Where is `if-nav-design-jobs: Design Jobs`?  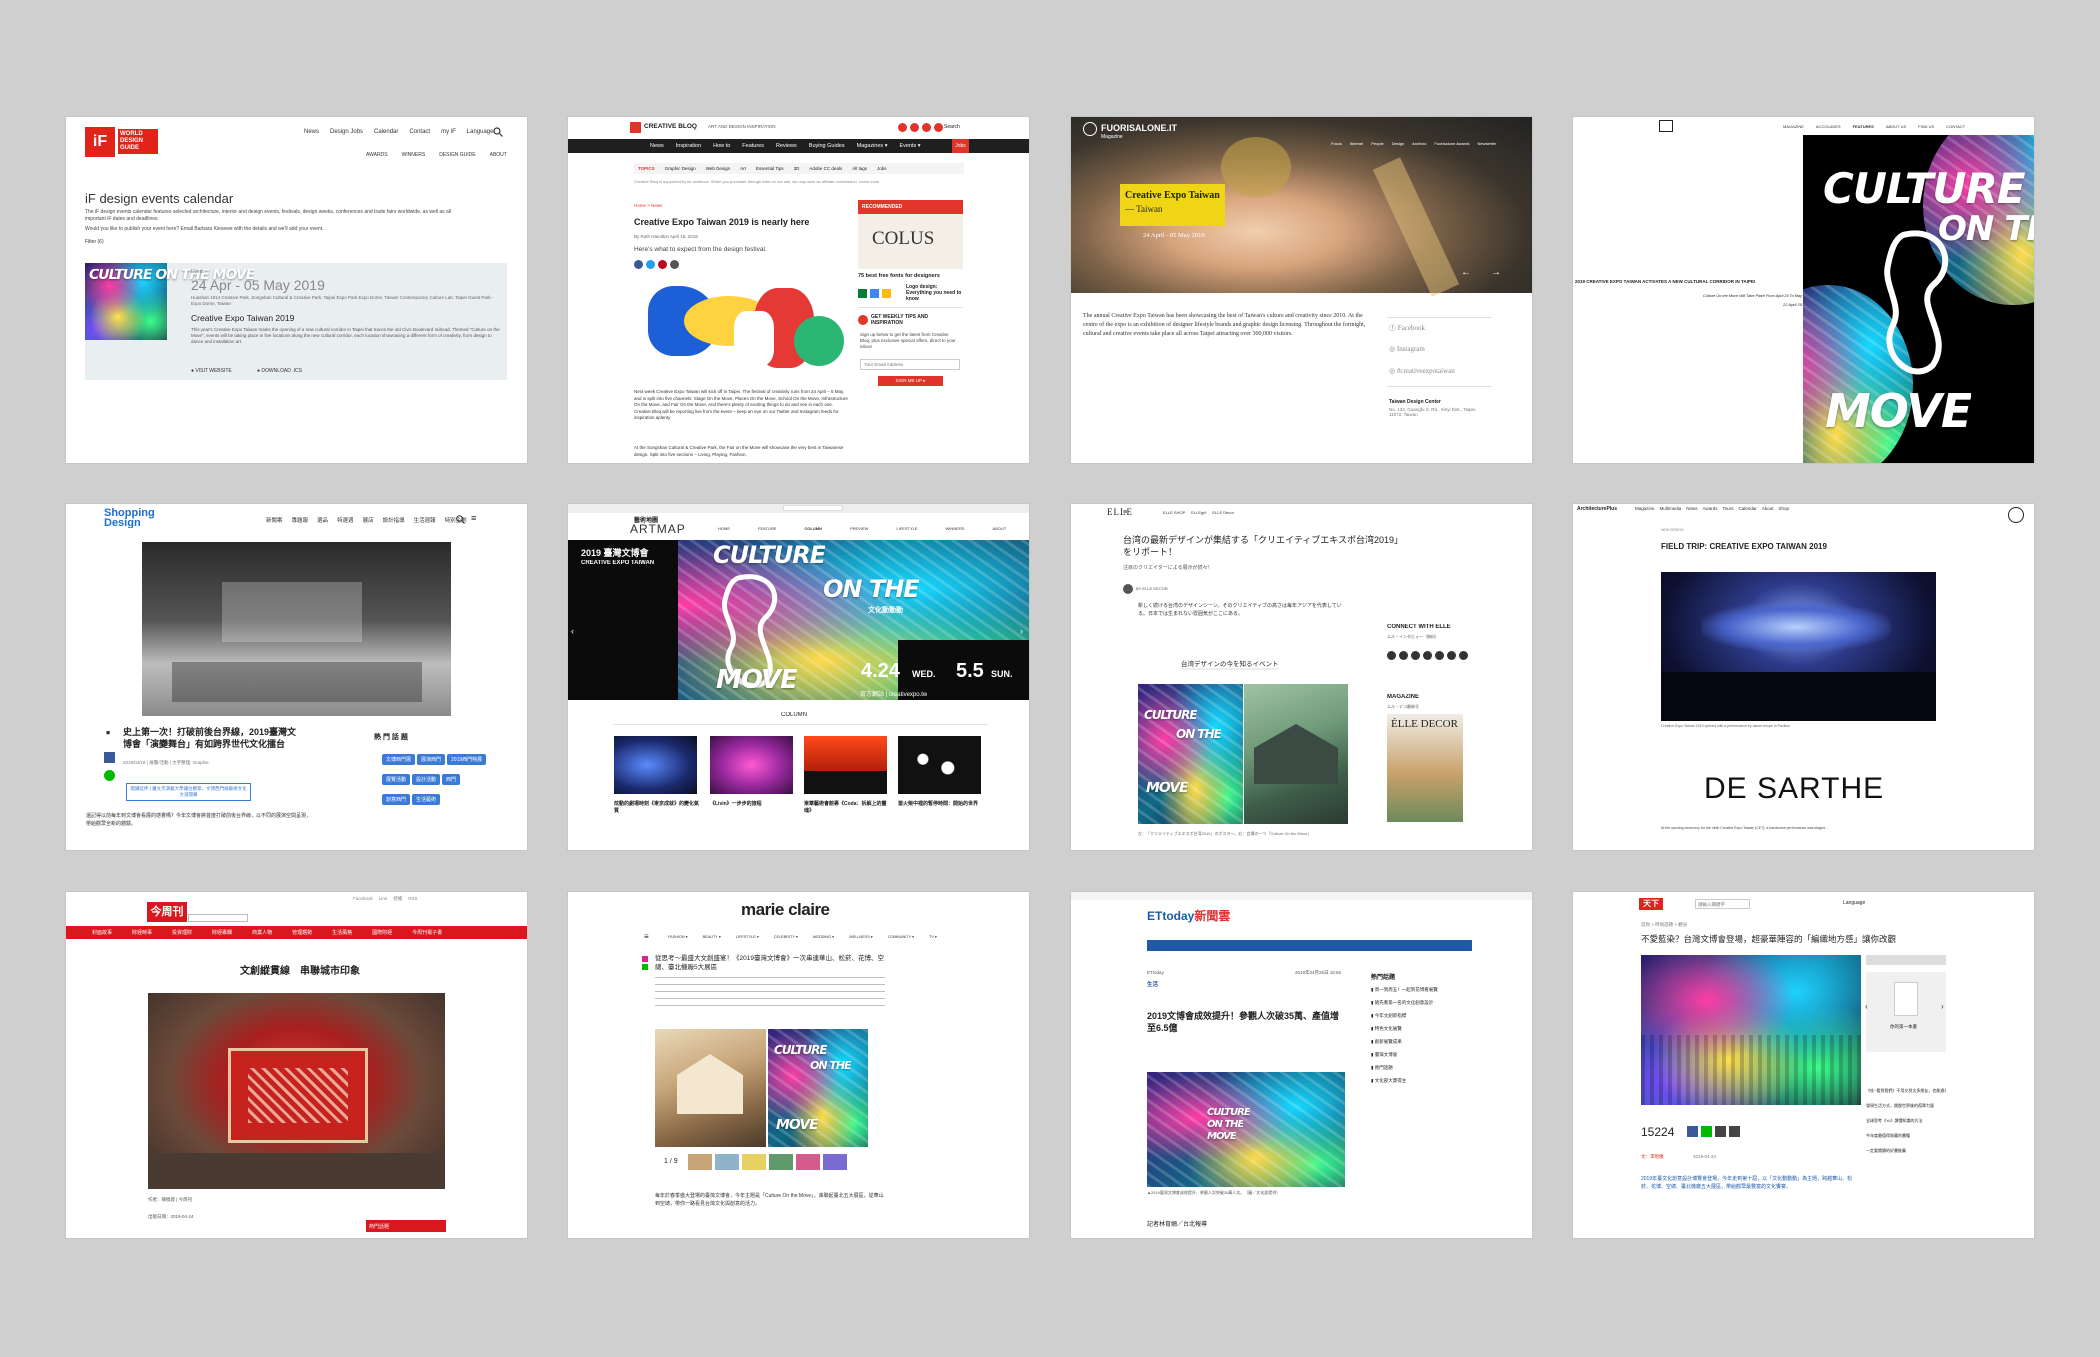
if-nav-design-jobs: Design Jobs is located at coordinates (346, 132).